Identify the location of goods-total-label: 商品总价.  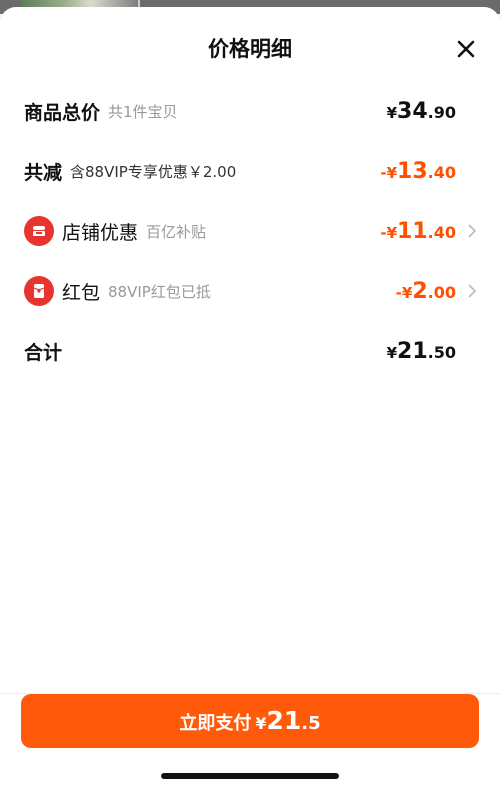
(62, 112).